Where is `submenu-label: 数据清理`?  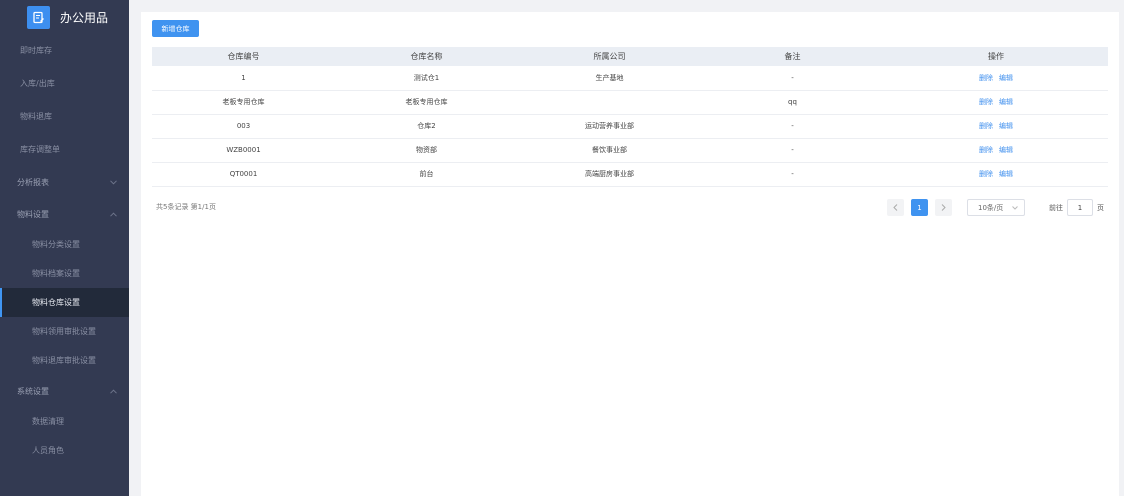 submenu-label: 数据清理 is located at coordinates (48, 421).